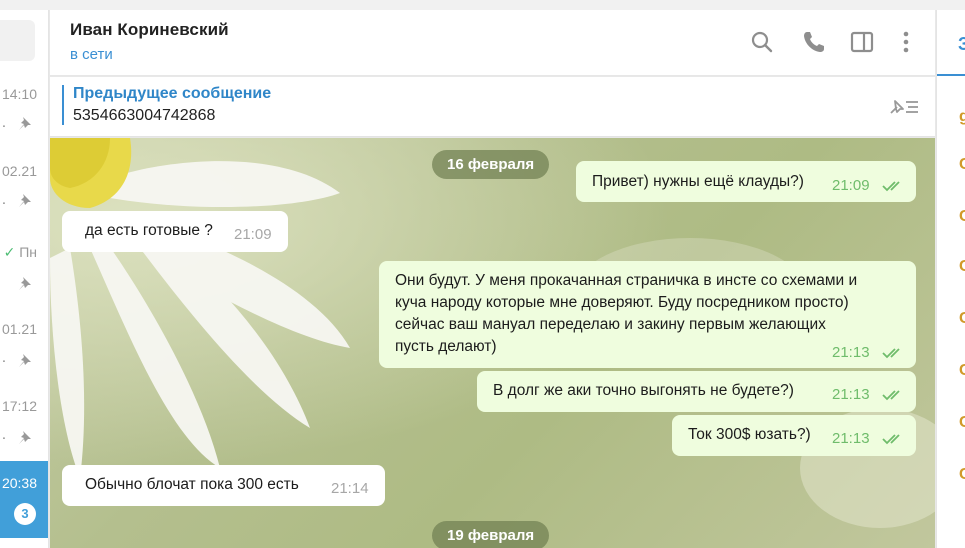 This screenshot has height=548, width=965. What do you see at coordinates (149, 230) in the screenshot?
I see `message-text: да есть готовые ?` at bounding box center [149, 230].